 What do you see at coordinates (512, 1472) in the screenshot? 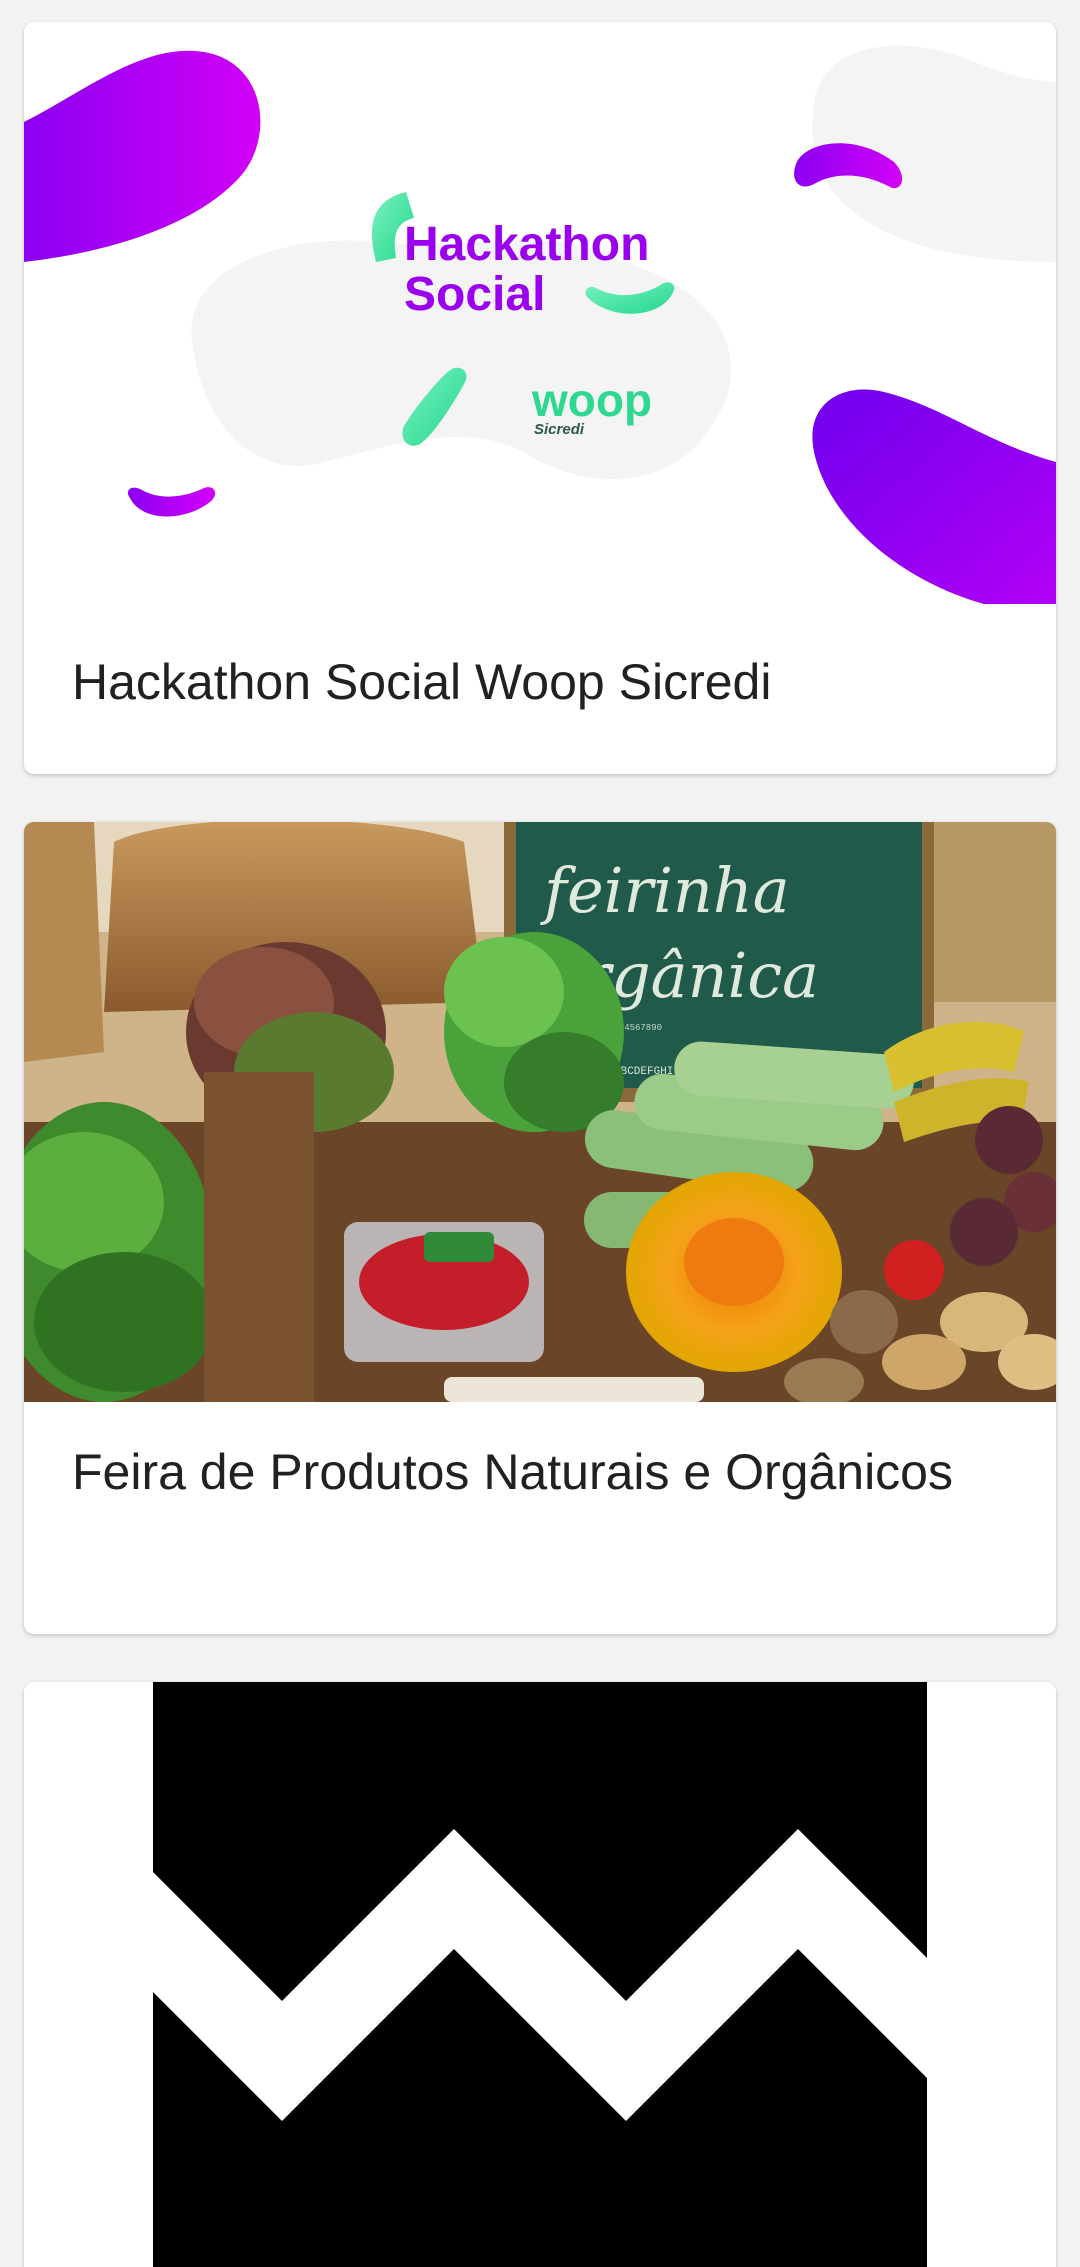
I see `event-title: Feira de Produtos Naturais e Orgânicos` at bounding box center [512, 1472].